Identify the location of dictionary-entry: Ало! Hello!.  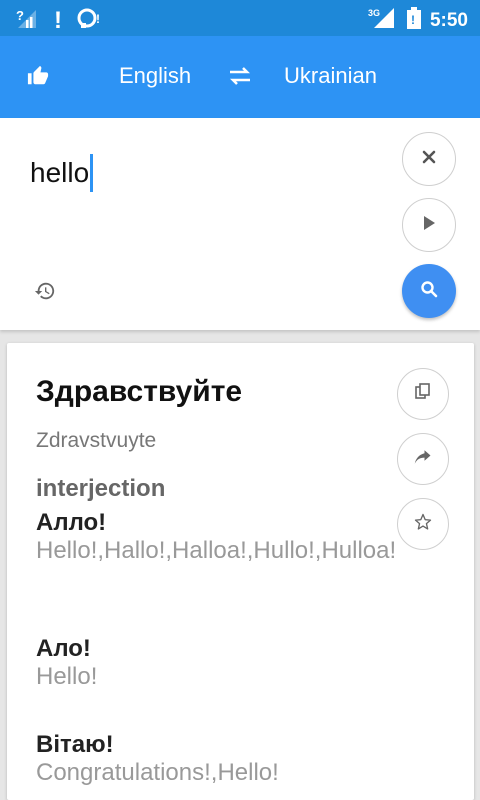
(221, 663).